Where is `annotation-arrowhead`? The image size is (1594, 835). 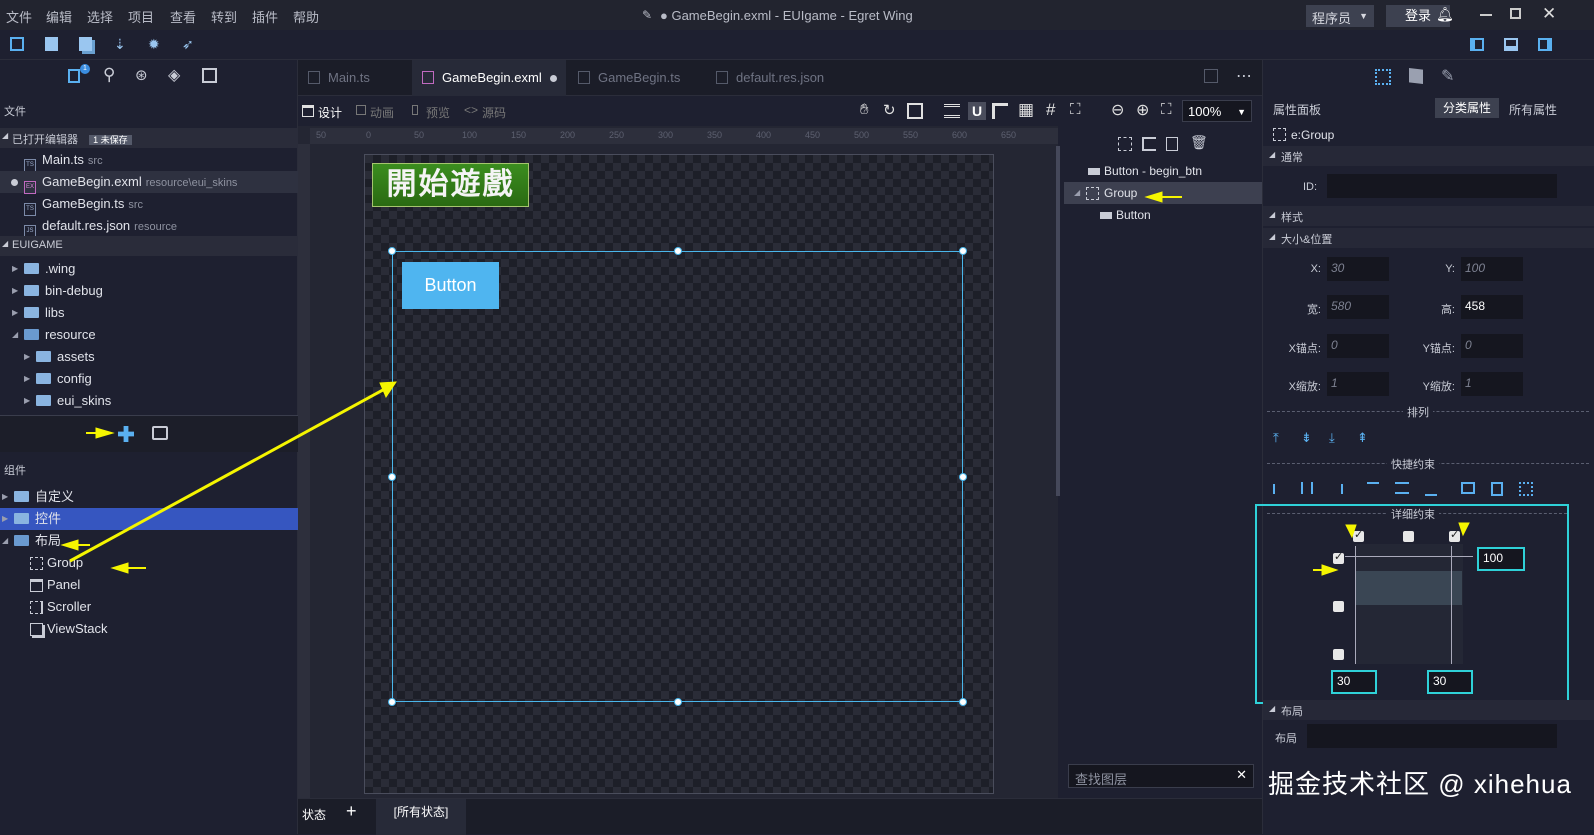 annotation-arrowhead is located at coordinates (388, 390).